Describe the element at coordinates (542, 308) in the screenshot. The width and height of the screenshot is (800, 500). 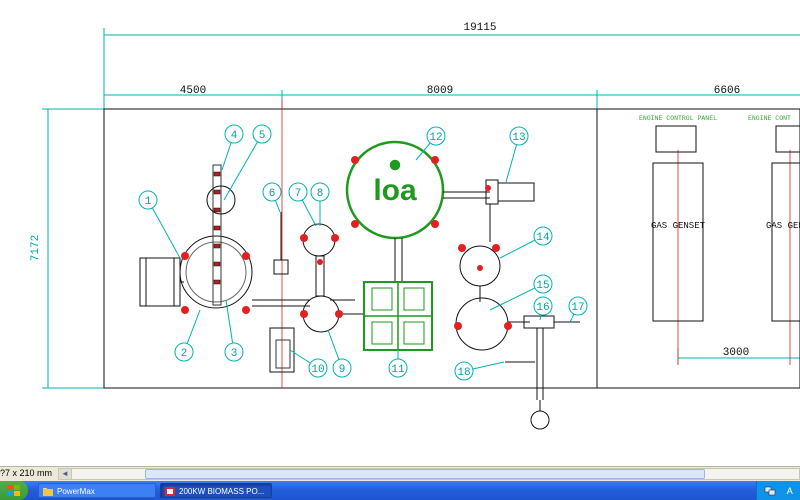
I see `balloon-label-16: 16` at that location.